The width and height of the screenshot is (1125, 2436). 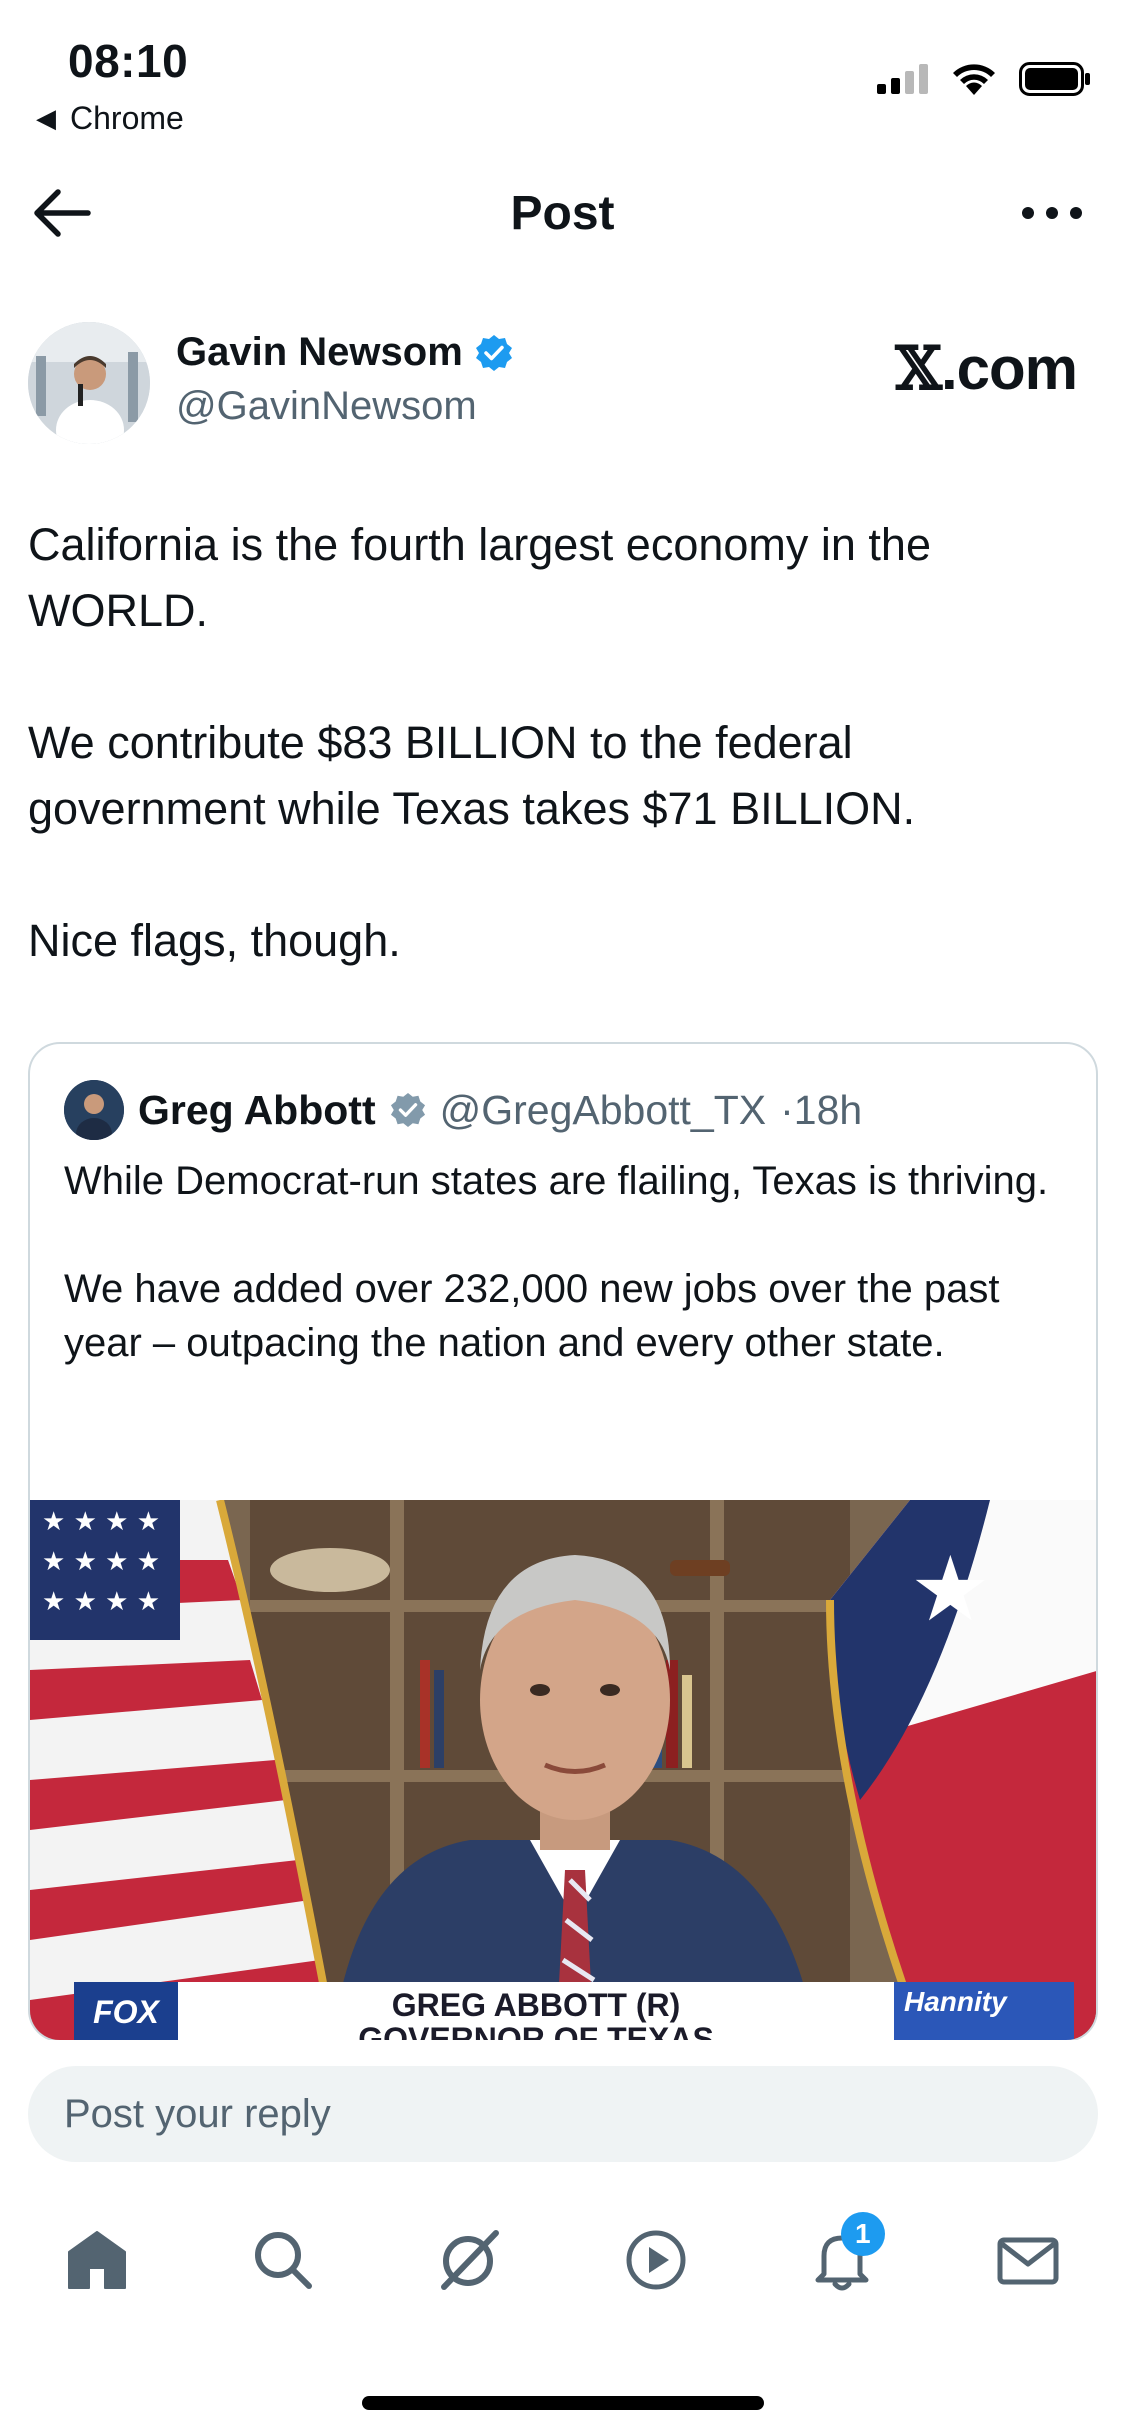 I want to click on home-indicator, so click(x=563, y=2403).